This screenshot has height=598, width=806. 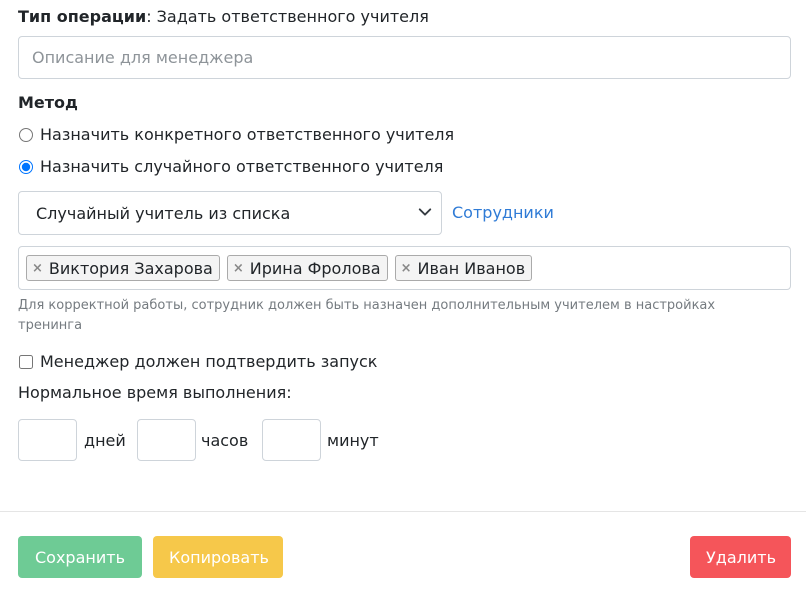 I want to click on employees-link: Сотрудники, so click(x=503, y=212).